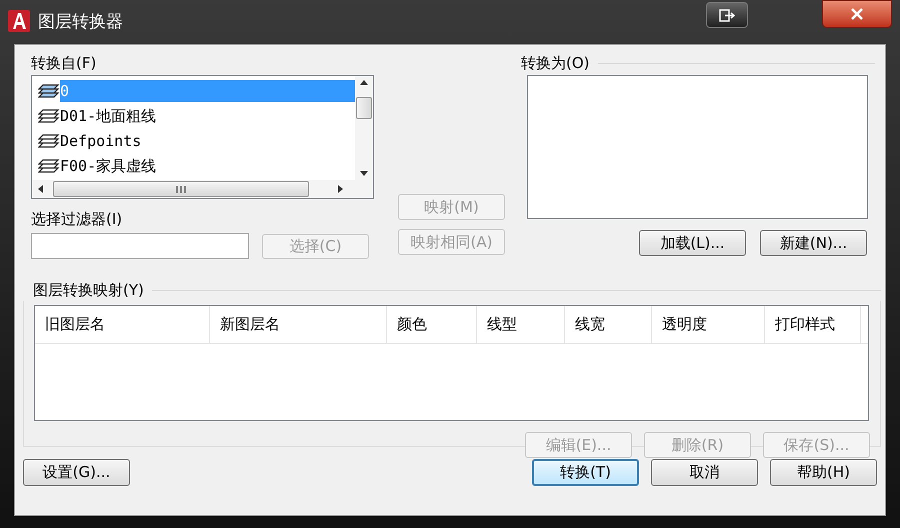  I want to click on grip-icon, so click(181, 189).